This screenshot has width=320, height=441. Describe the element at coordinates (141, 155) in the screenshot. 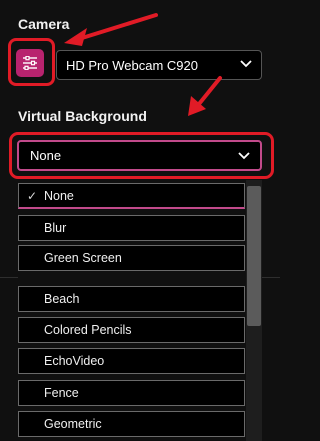

I see `annotation-highlight-background-select` at that location.